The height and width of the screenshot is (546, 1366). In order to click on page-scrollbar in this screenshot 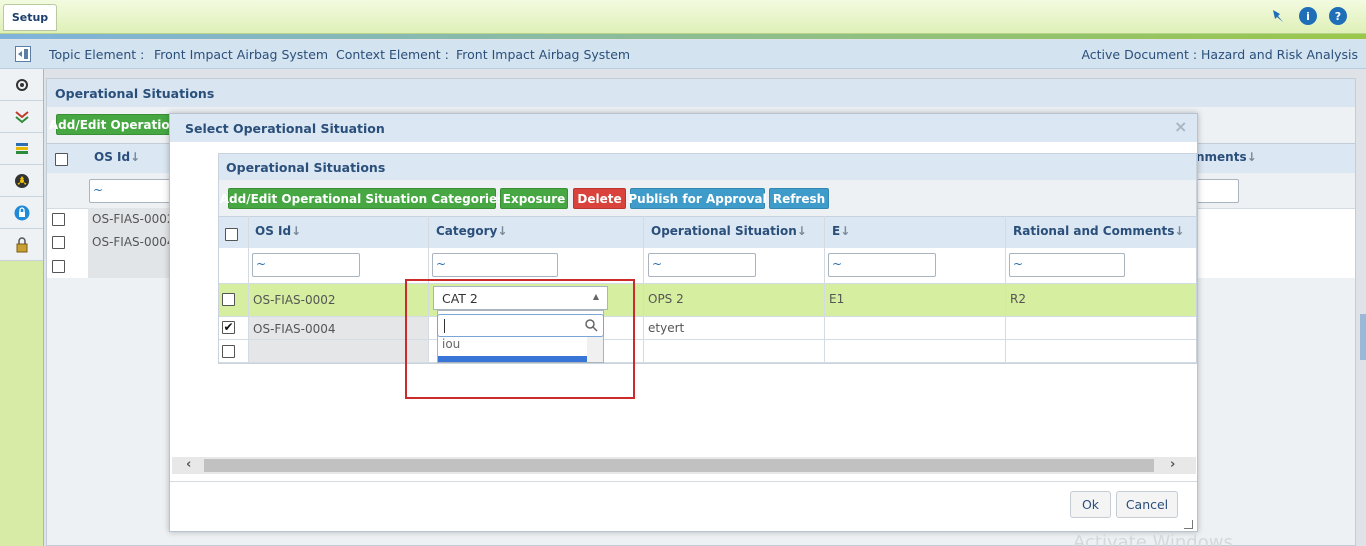, I will do `click(1363, 337)`.